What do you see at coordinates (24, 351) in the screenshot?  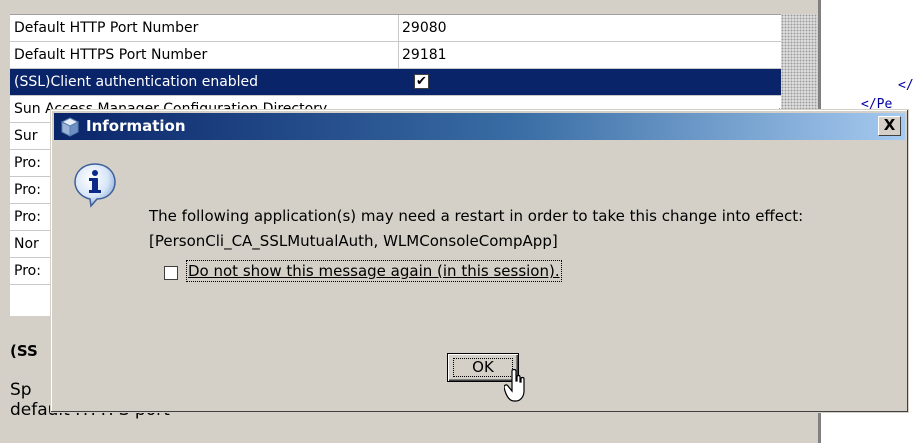 I see `property-description-title: (SS` at bounding box center [24, 351].